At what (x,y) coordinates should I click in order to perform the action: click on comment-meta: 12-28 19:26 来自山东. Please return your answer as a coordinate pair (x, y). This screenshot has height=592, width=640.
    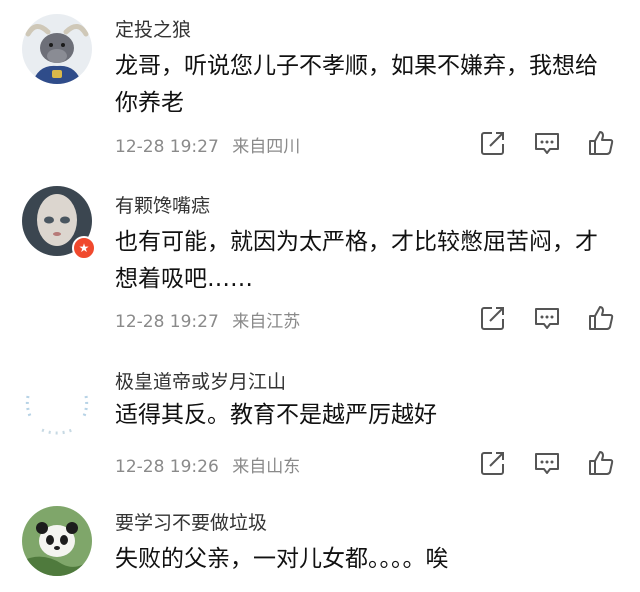
    Looking at the image, I should click on (207, 464).